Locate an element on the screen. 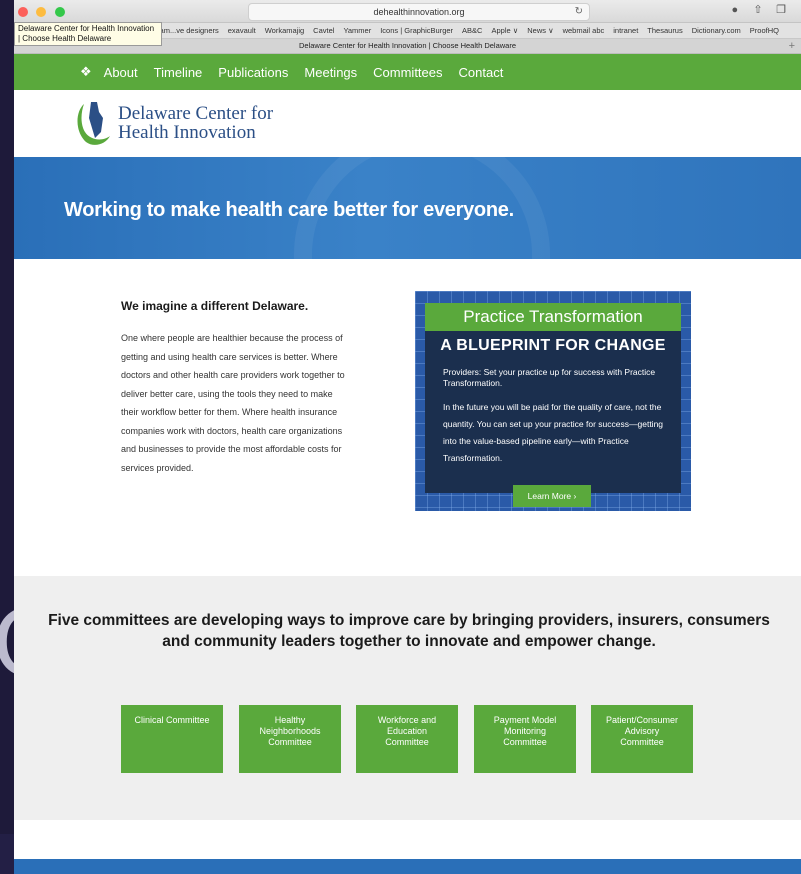 The width and height of the screenshot is (801, 874). promo-headline: A BLUEPRINT FOR CHANGE is located at coordinates (553, 345).